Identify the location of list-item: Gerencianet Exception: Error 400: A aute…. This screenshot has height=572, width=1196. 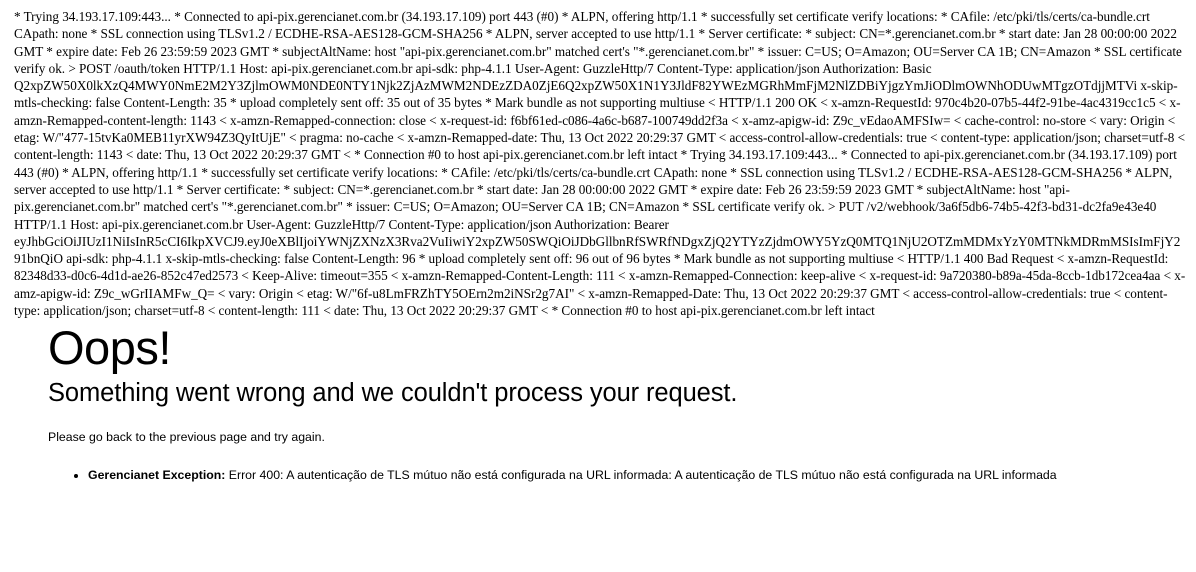
(632, 475).